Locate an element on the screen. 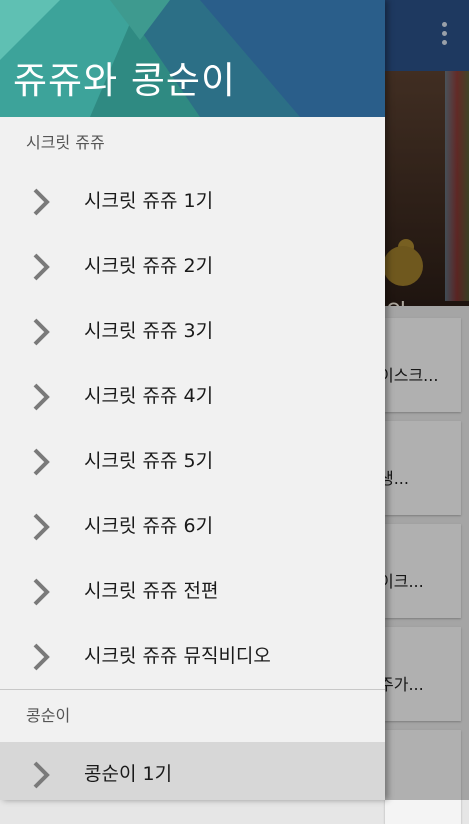  menu-item-label: 시크릿 쥬쥬 3기 is located at coordinates (149, 331).